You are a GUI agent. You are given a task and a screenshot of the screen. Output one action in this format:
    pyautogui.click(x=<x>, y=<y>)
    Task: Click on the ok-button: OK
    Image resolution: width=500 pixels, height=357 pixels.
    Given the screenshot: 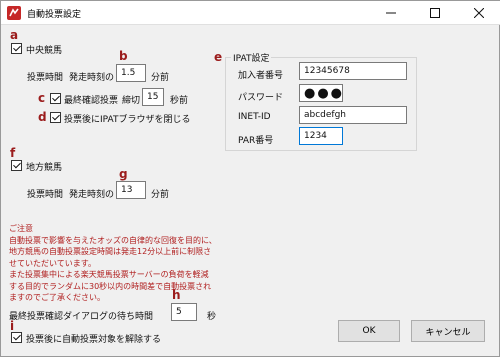 What is the action you would take?
    pyautogui.click(x=369, y=331)
    